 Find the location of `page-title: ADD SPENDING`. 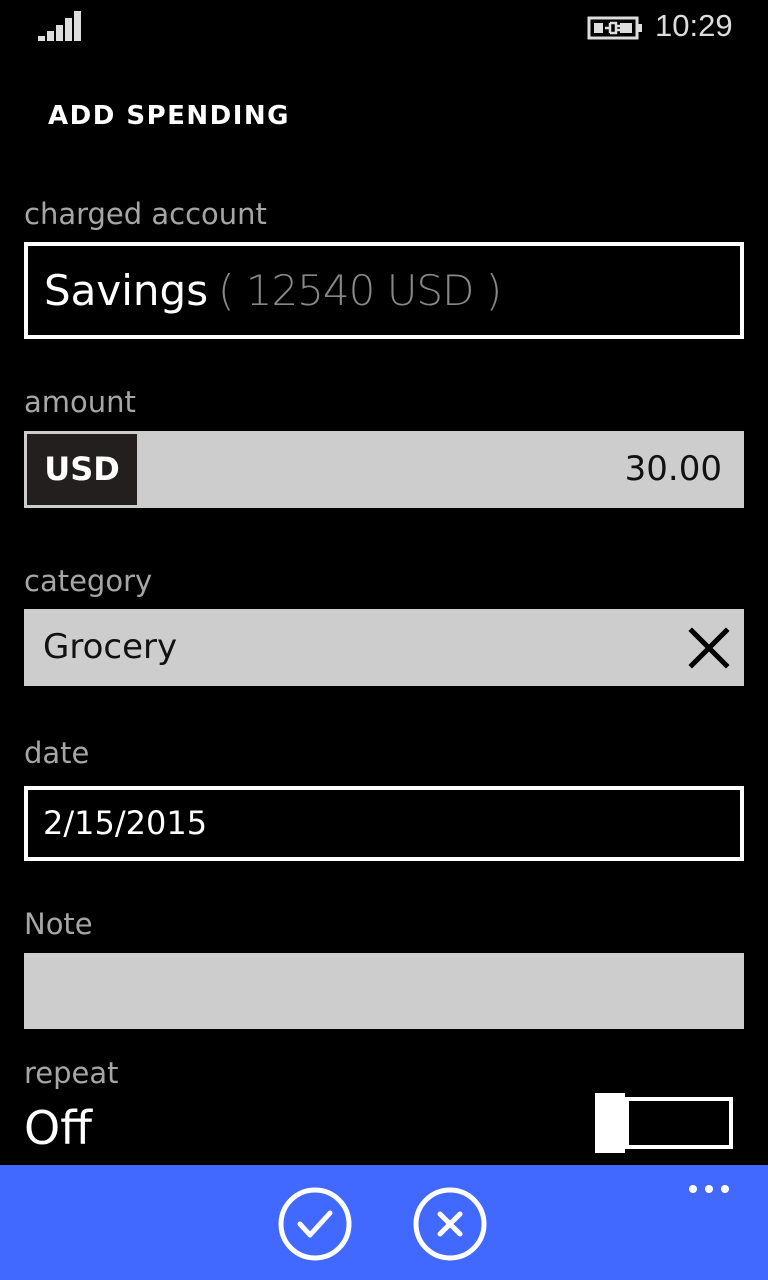

page-title: ADD SPENDING is located at coordinates (169, 116).